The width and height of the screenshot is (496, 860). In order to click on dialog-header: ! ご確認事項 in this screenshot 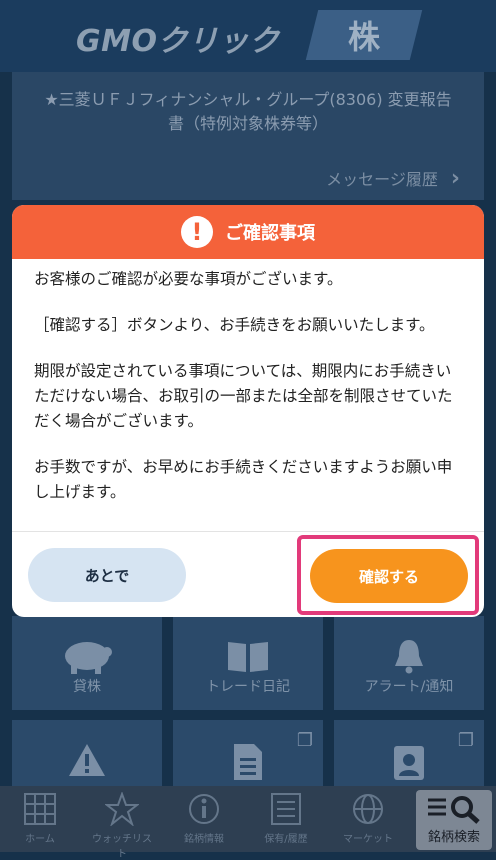, I will do `click(248, 232)`.